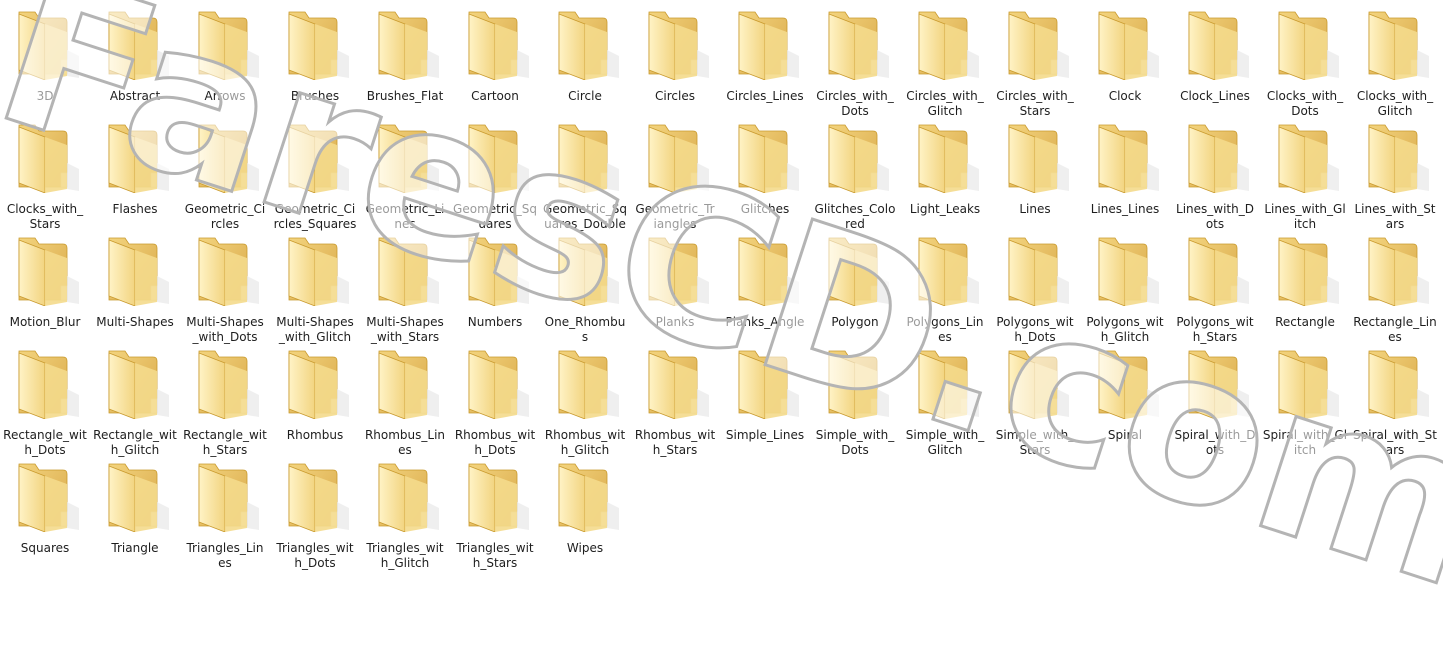  Describe the element at coordinates (1215, 398) in the screenshot. I see `folder-item: Spiral_with_D ots` at that location.